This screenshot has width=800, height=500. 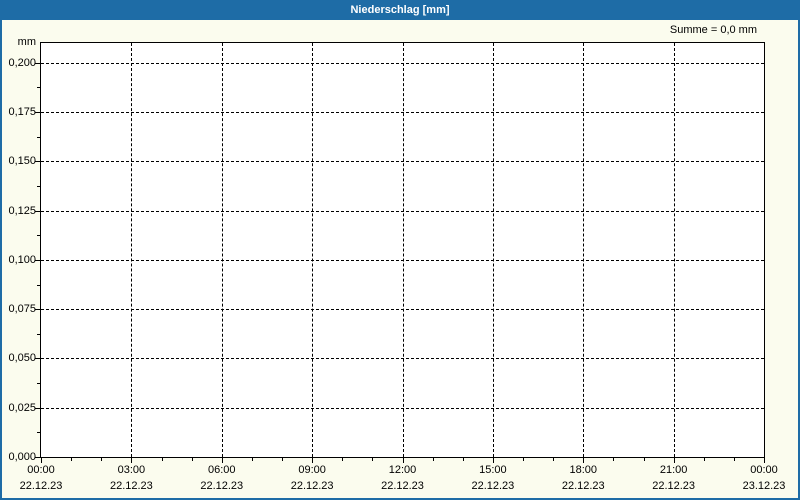 What do you see at coordinates (583, 470) in the screenshot?
I see `x-tick-time-label: 18:00` at bounding box center [583, 470].